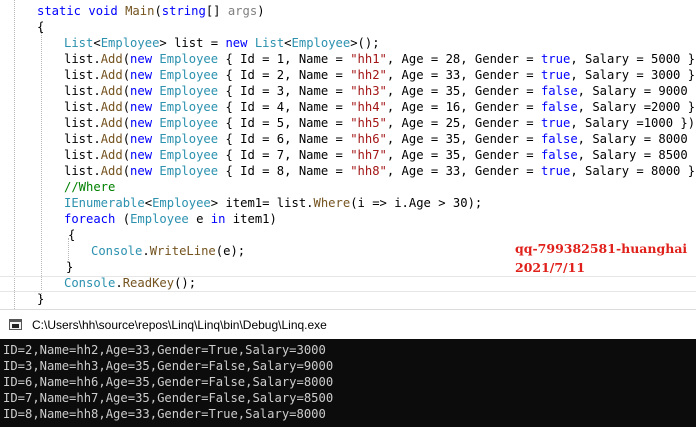 This screenshot has height=427, width=696. I want to click on code-token: Console, so click(90, 283).